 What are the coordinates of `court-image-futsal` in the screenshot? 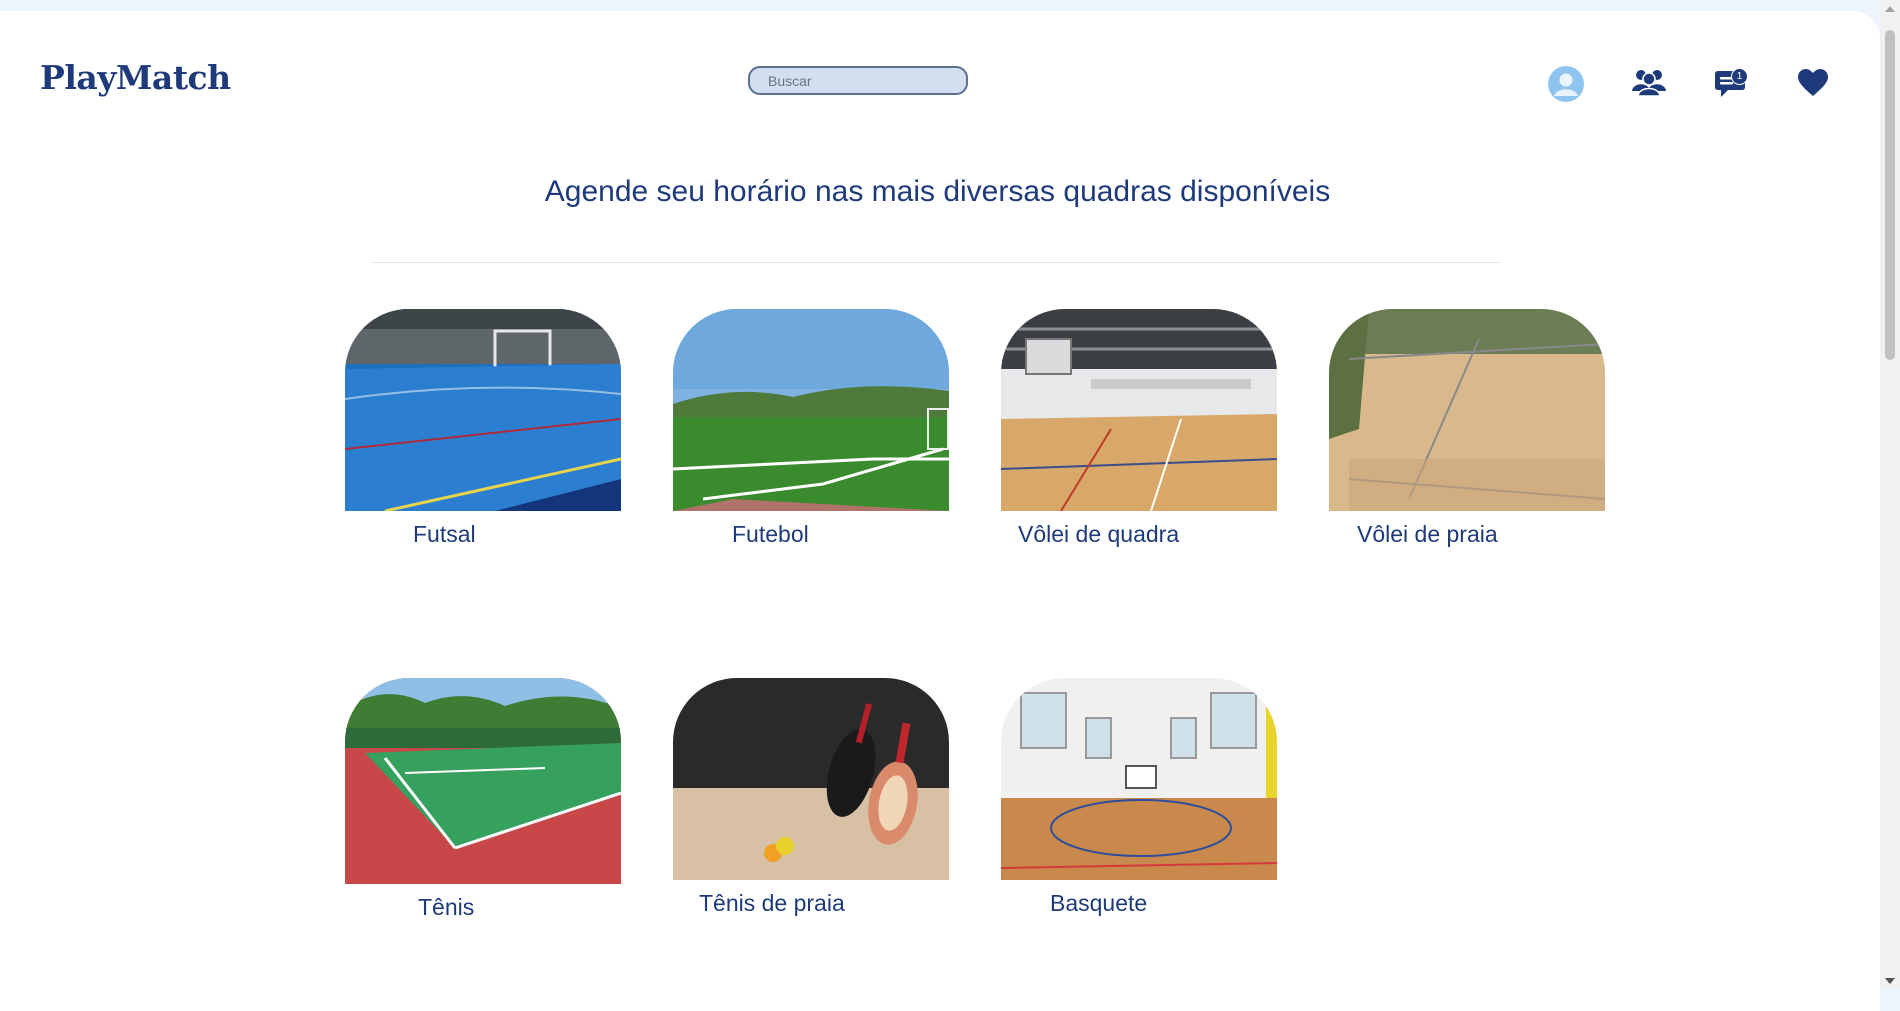 It's located at (483, 410).